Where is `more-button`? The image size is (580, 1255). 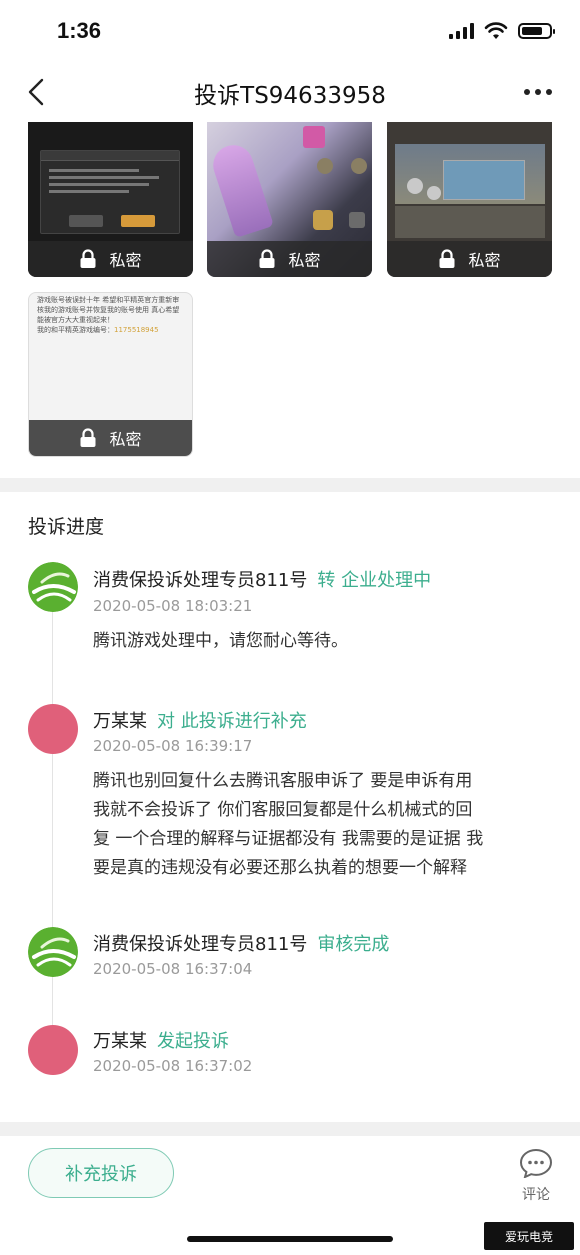 more-button is located at coordinates (538, 92).